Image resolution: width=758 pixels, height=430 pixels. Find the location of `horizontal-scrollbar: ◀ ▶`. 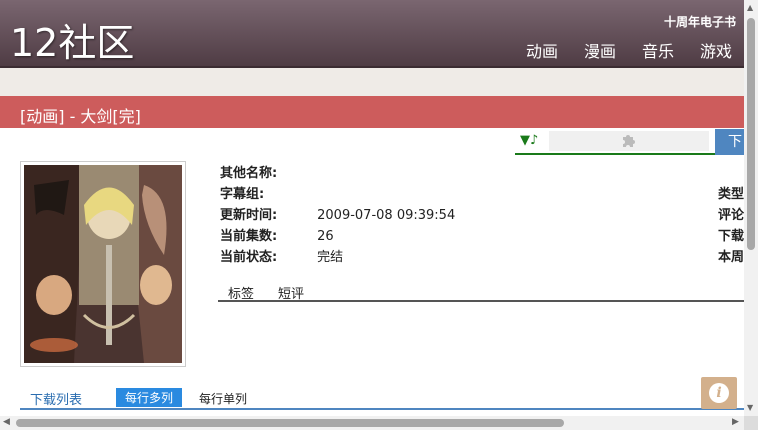

horizontal-scrollbar: ◀ ▶ is located at coordinates (372, 423).